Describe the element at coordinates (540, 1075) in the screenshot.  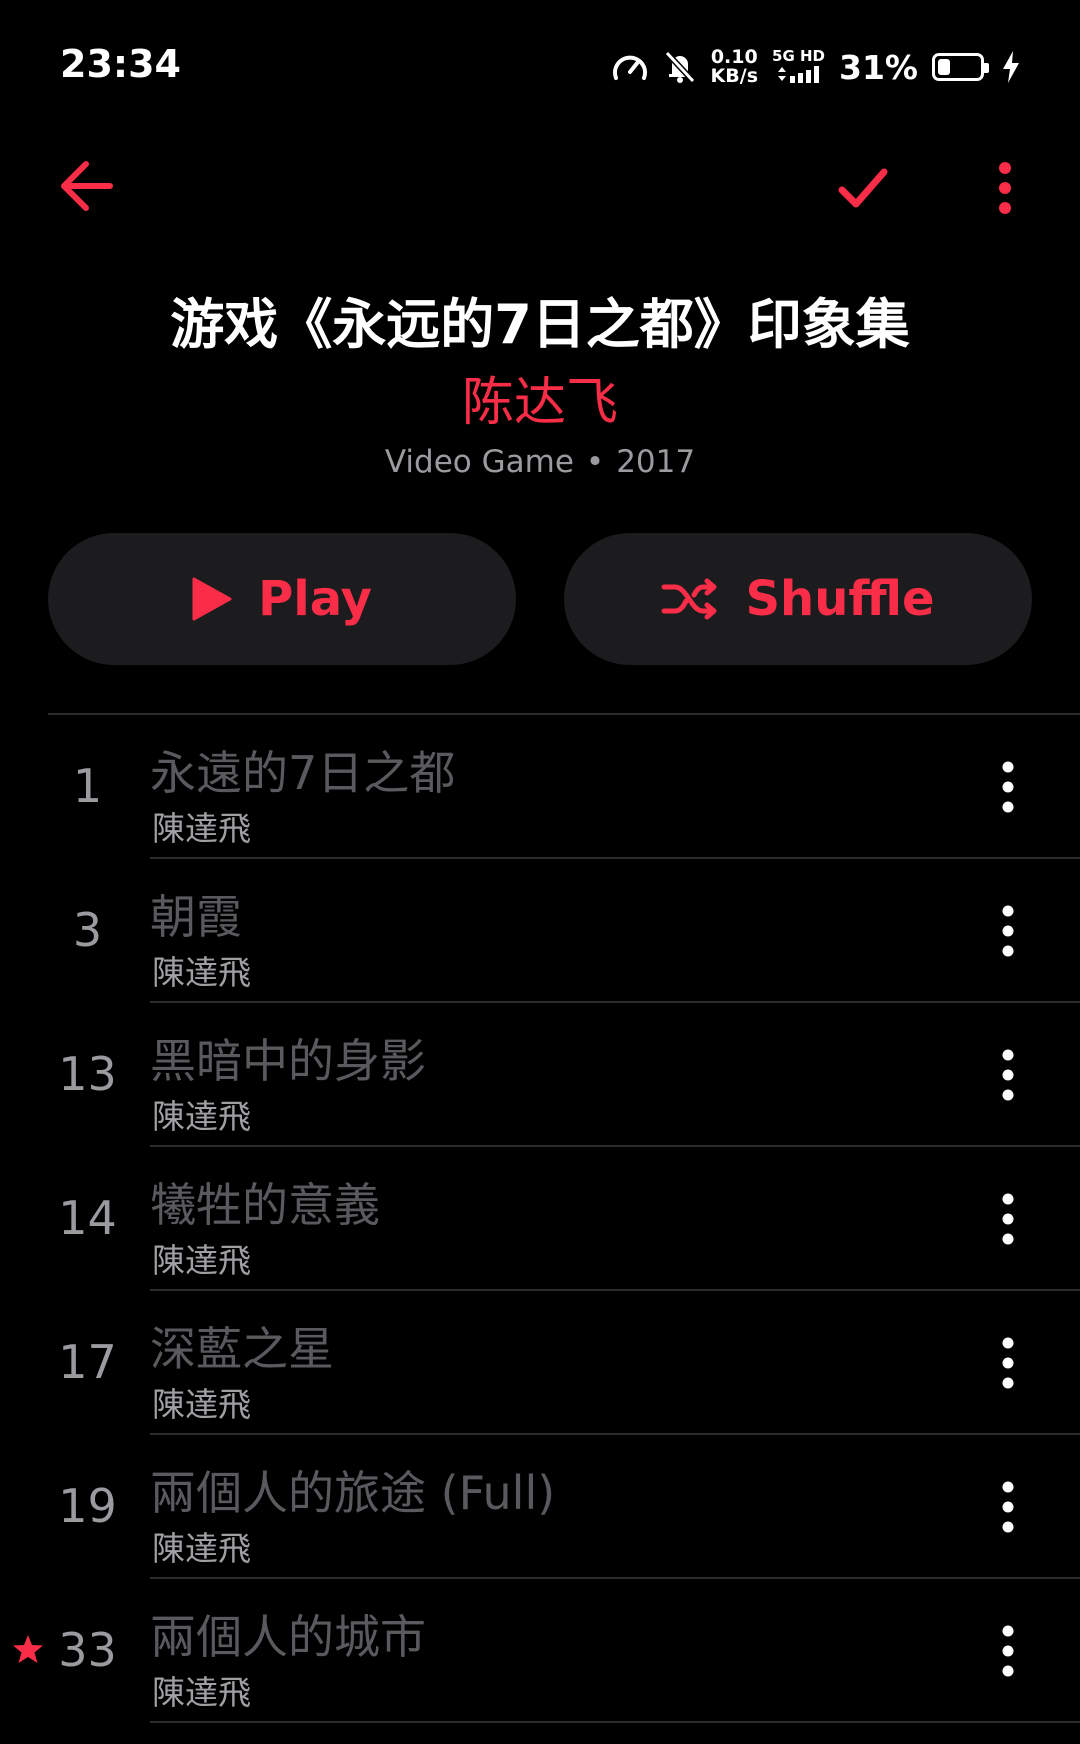
I see `track-row: 13 黑暗中的身影 陳達飛` at that location.